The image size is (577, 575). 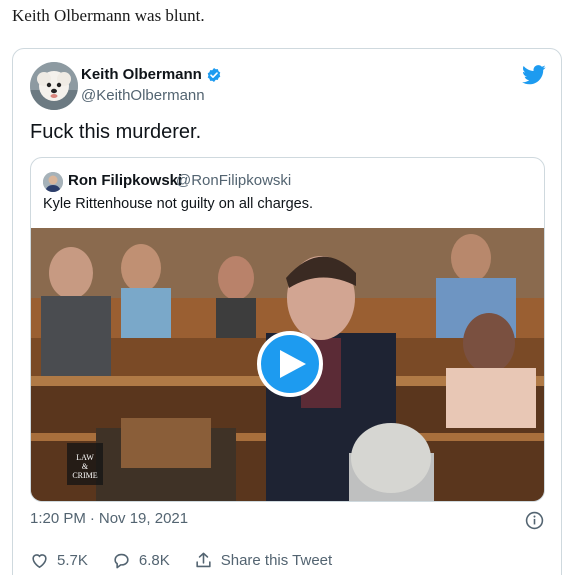 What do you see at coordinates (534, 75) in the screenshot?
I see `twitter-bird-icon` at bounding box center [534, 75].